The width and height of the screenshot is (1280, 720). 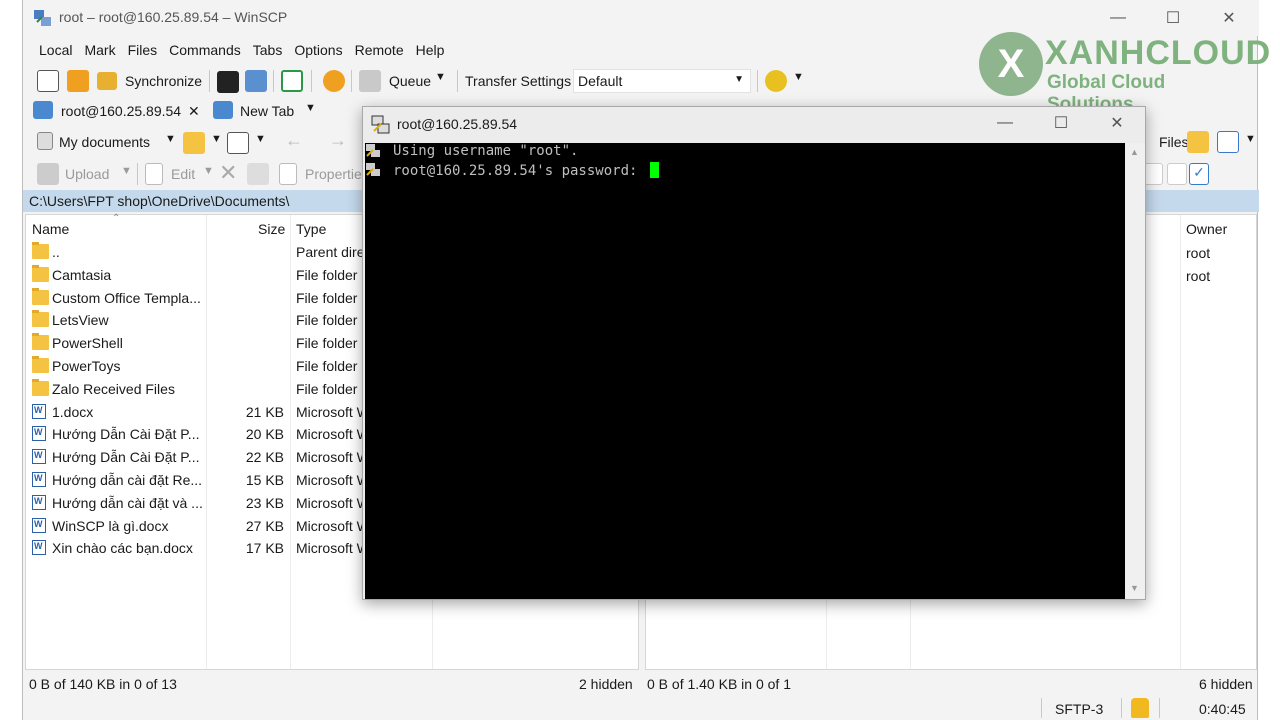 What do you see at coordinates (264, 411) in the screenshot?
I see `file-size: 21 KB` at bounding box center [264, 411].